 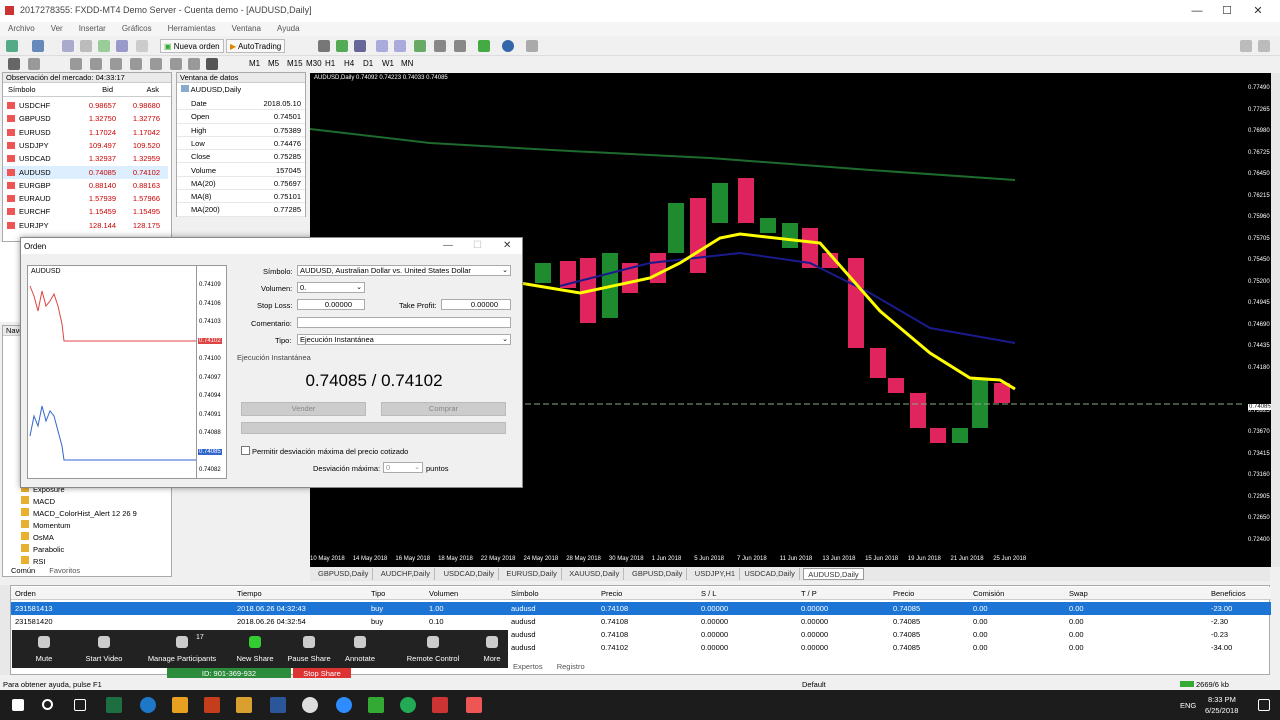 What do you see at coordinates (324, 46) in the screenshot?
I see `bar-chart-icon` at bounding box center [324, 46].